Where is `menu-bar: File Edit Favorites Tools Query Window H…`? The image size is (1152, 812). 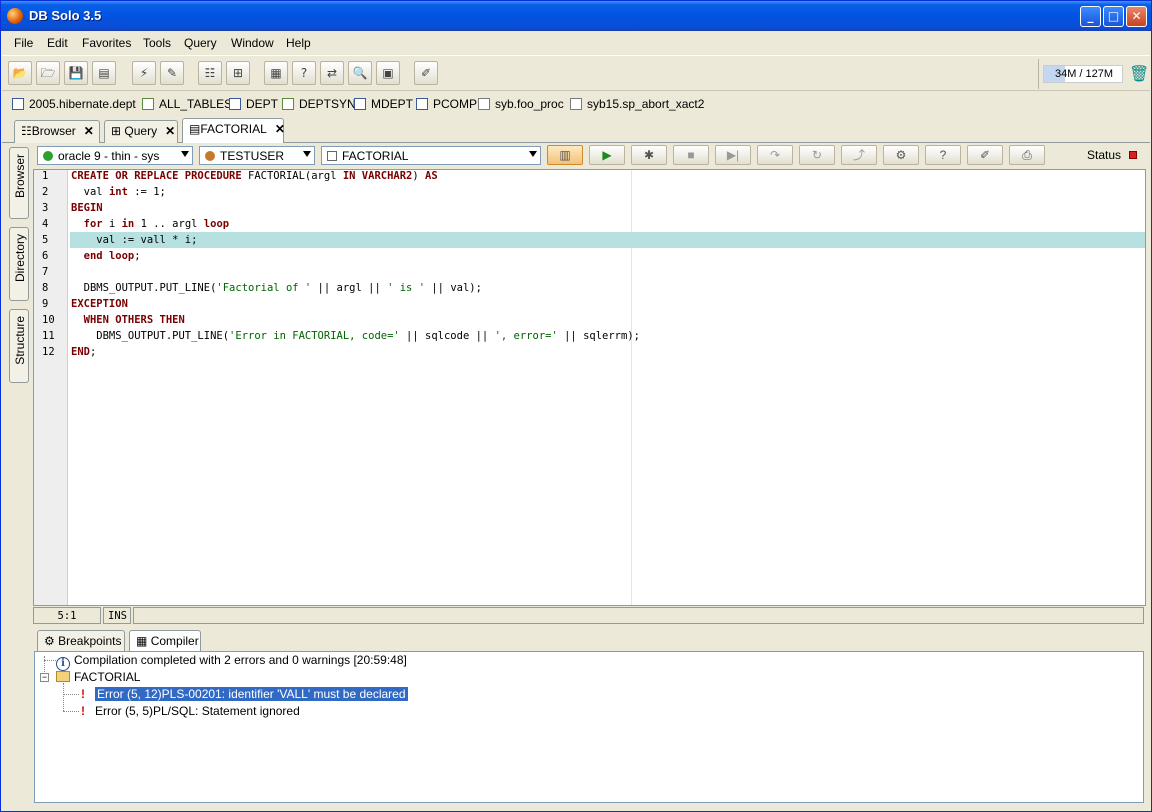
menu-bar: File Edit Favorites Tools Query Window H… is located at coordinates (576, 43).